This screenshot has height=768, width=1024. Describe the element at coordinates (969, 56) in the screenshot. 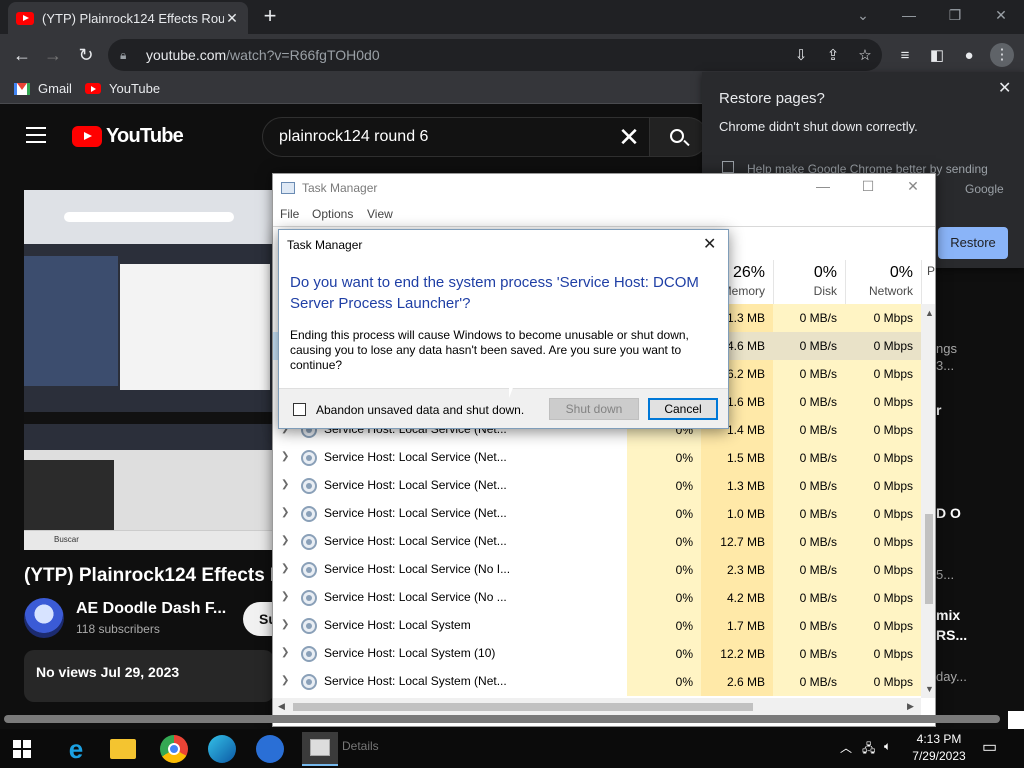

I see `profile-icon: ●` at that location.